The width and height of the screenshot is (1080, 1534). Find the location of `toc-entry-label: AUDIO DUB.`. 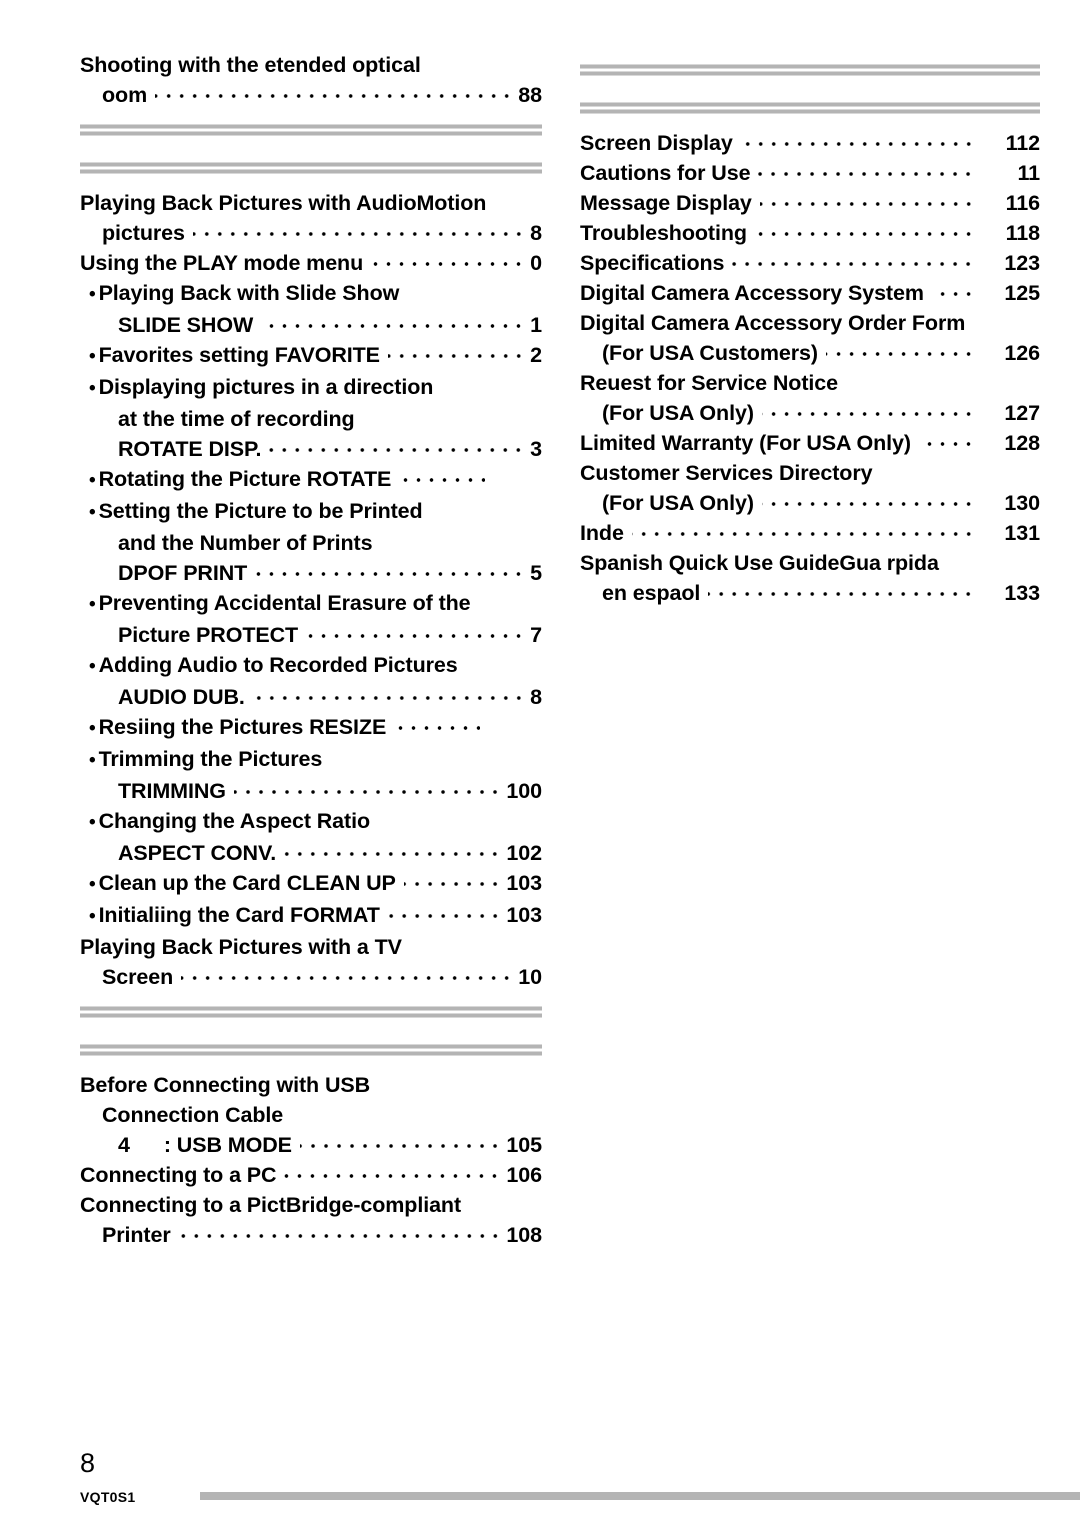

toc-entry-label: AUDIO DUB. is located at coordinates (181, 697).